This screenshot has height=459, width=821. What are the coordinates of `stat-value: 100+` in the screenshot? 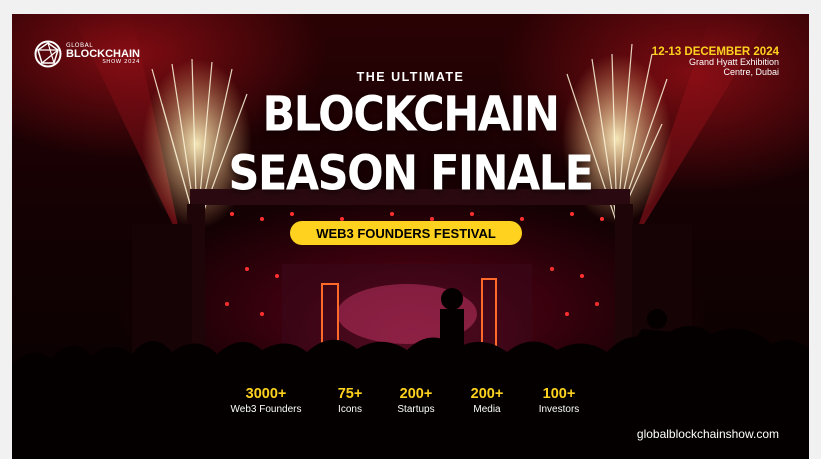 It's located at (559, 394).